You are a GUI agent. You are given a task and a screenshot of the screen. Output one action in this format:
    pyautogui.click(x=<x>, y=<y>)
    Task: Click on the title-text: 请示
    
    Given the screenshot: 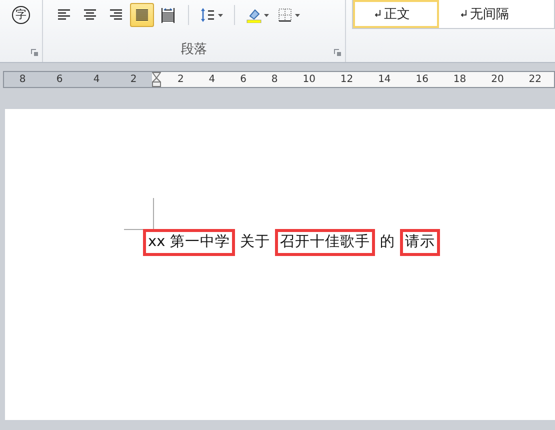 What is the action you would take?
    pyautogui.click(x=420, y=242)
    